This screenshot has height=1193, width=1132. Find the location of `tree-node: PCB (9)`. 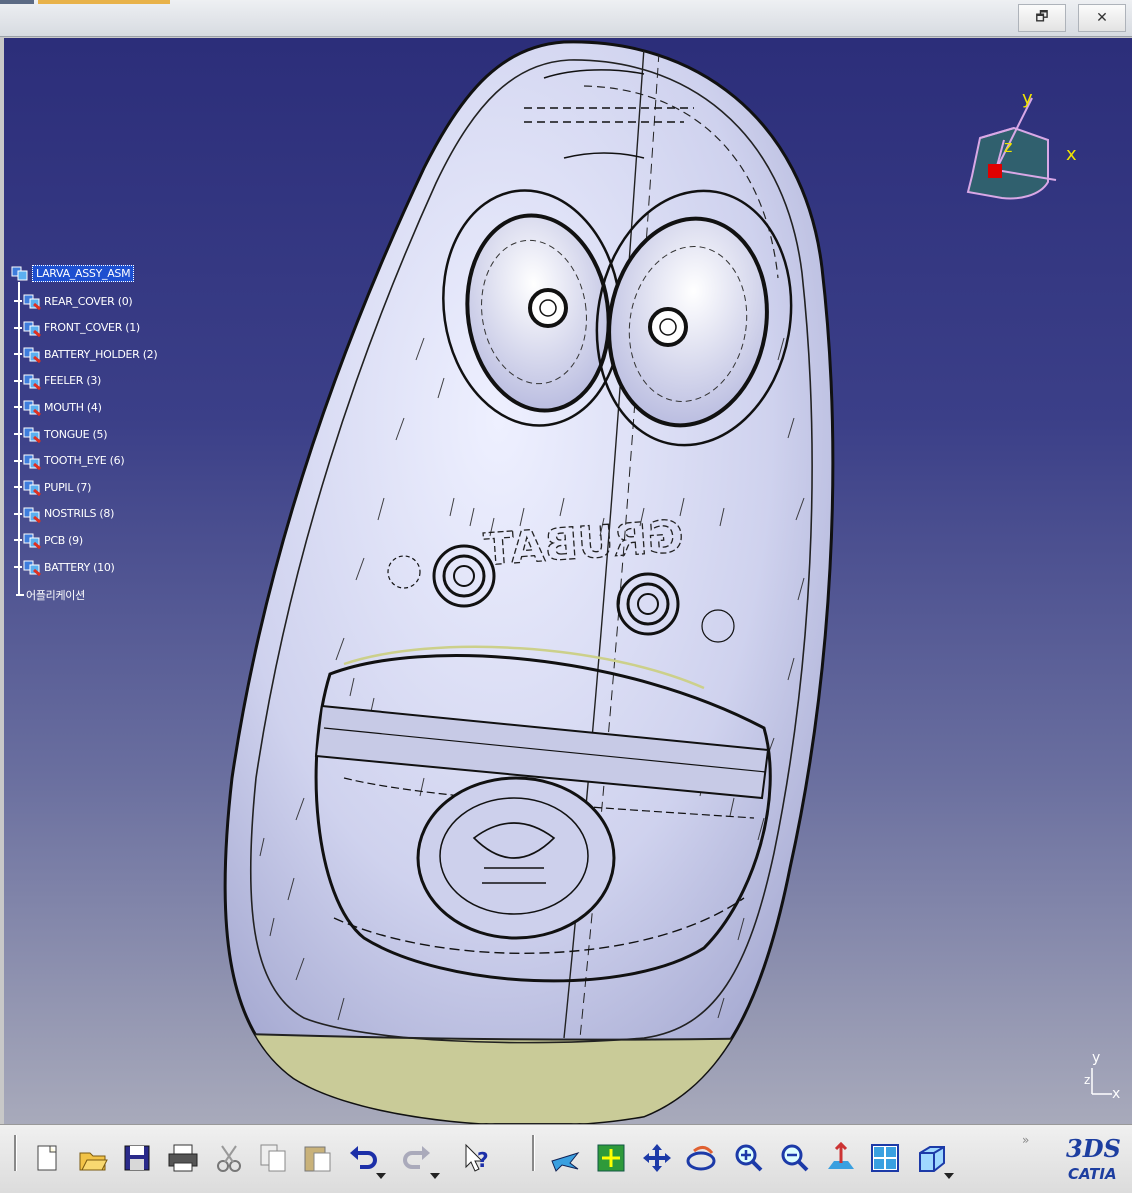

tree-node: PCB (9) is located at coordinates (48, 540).